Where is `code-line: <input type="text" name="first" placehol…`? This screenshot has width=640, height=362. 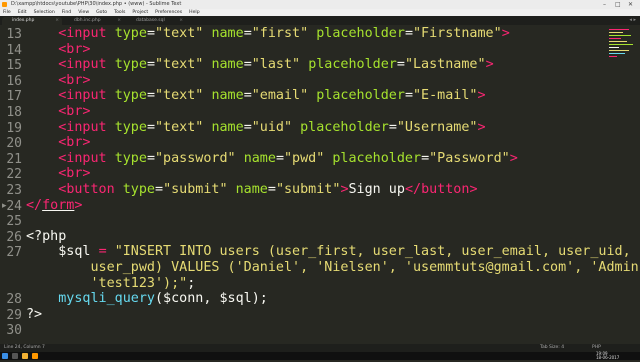
code-line: <input type="text" name="first" placehol… is located at coordinates (268, 33).